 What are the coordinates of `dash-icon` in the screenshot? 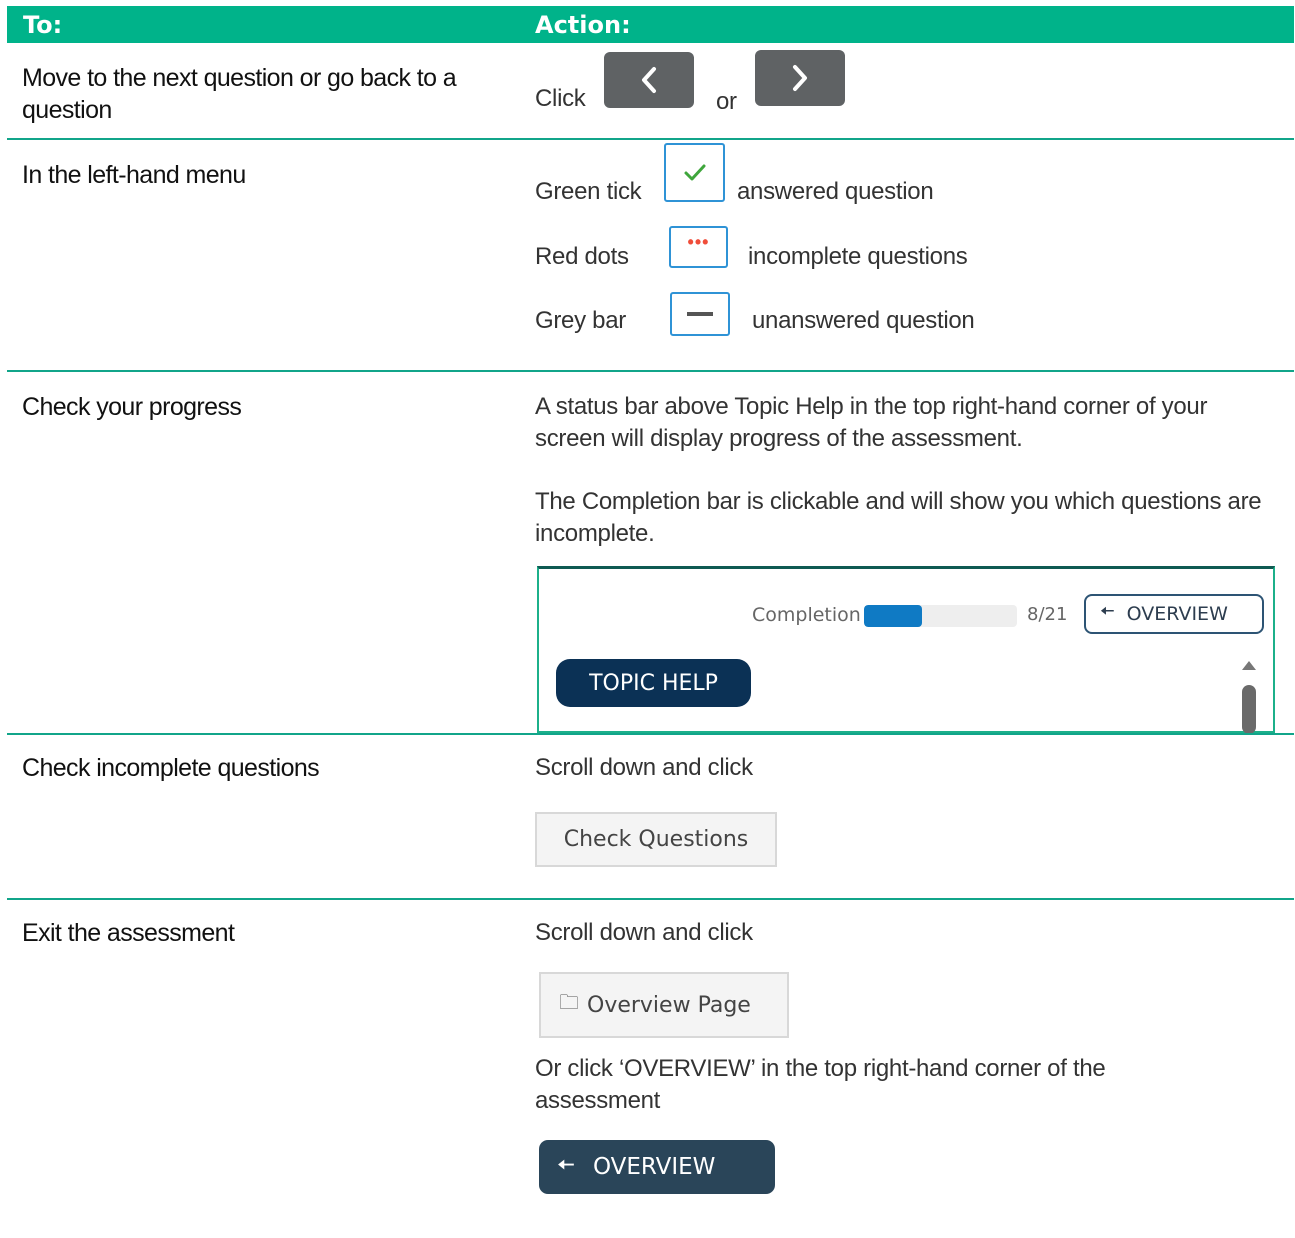 It's located at (700, 314).